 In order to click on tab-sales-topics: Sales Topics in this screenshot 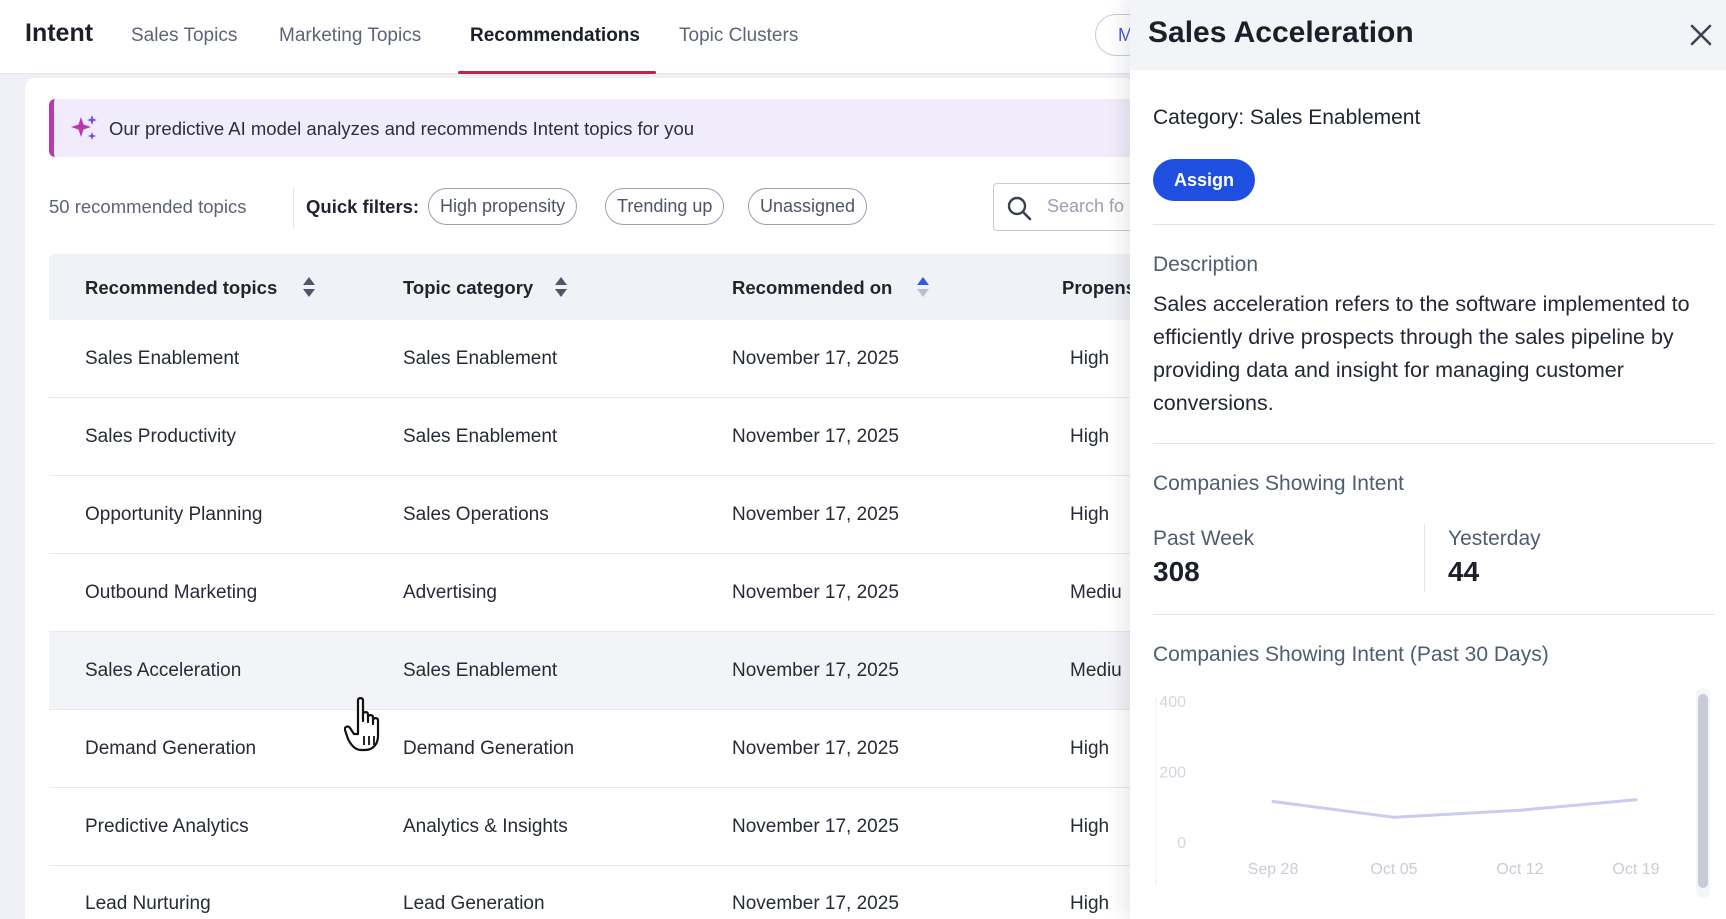, I will do `click(184, 36)`.